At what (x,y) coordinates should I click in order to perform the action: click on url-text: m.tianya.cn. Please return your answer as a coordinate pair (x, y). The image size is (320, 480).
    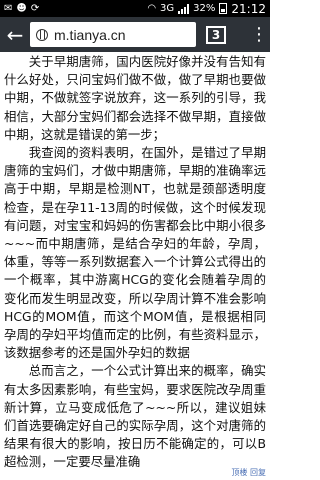
    Looking at the image, I should click on (90, 34).